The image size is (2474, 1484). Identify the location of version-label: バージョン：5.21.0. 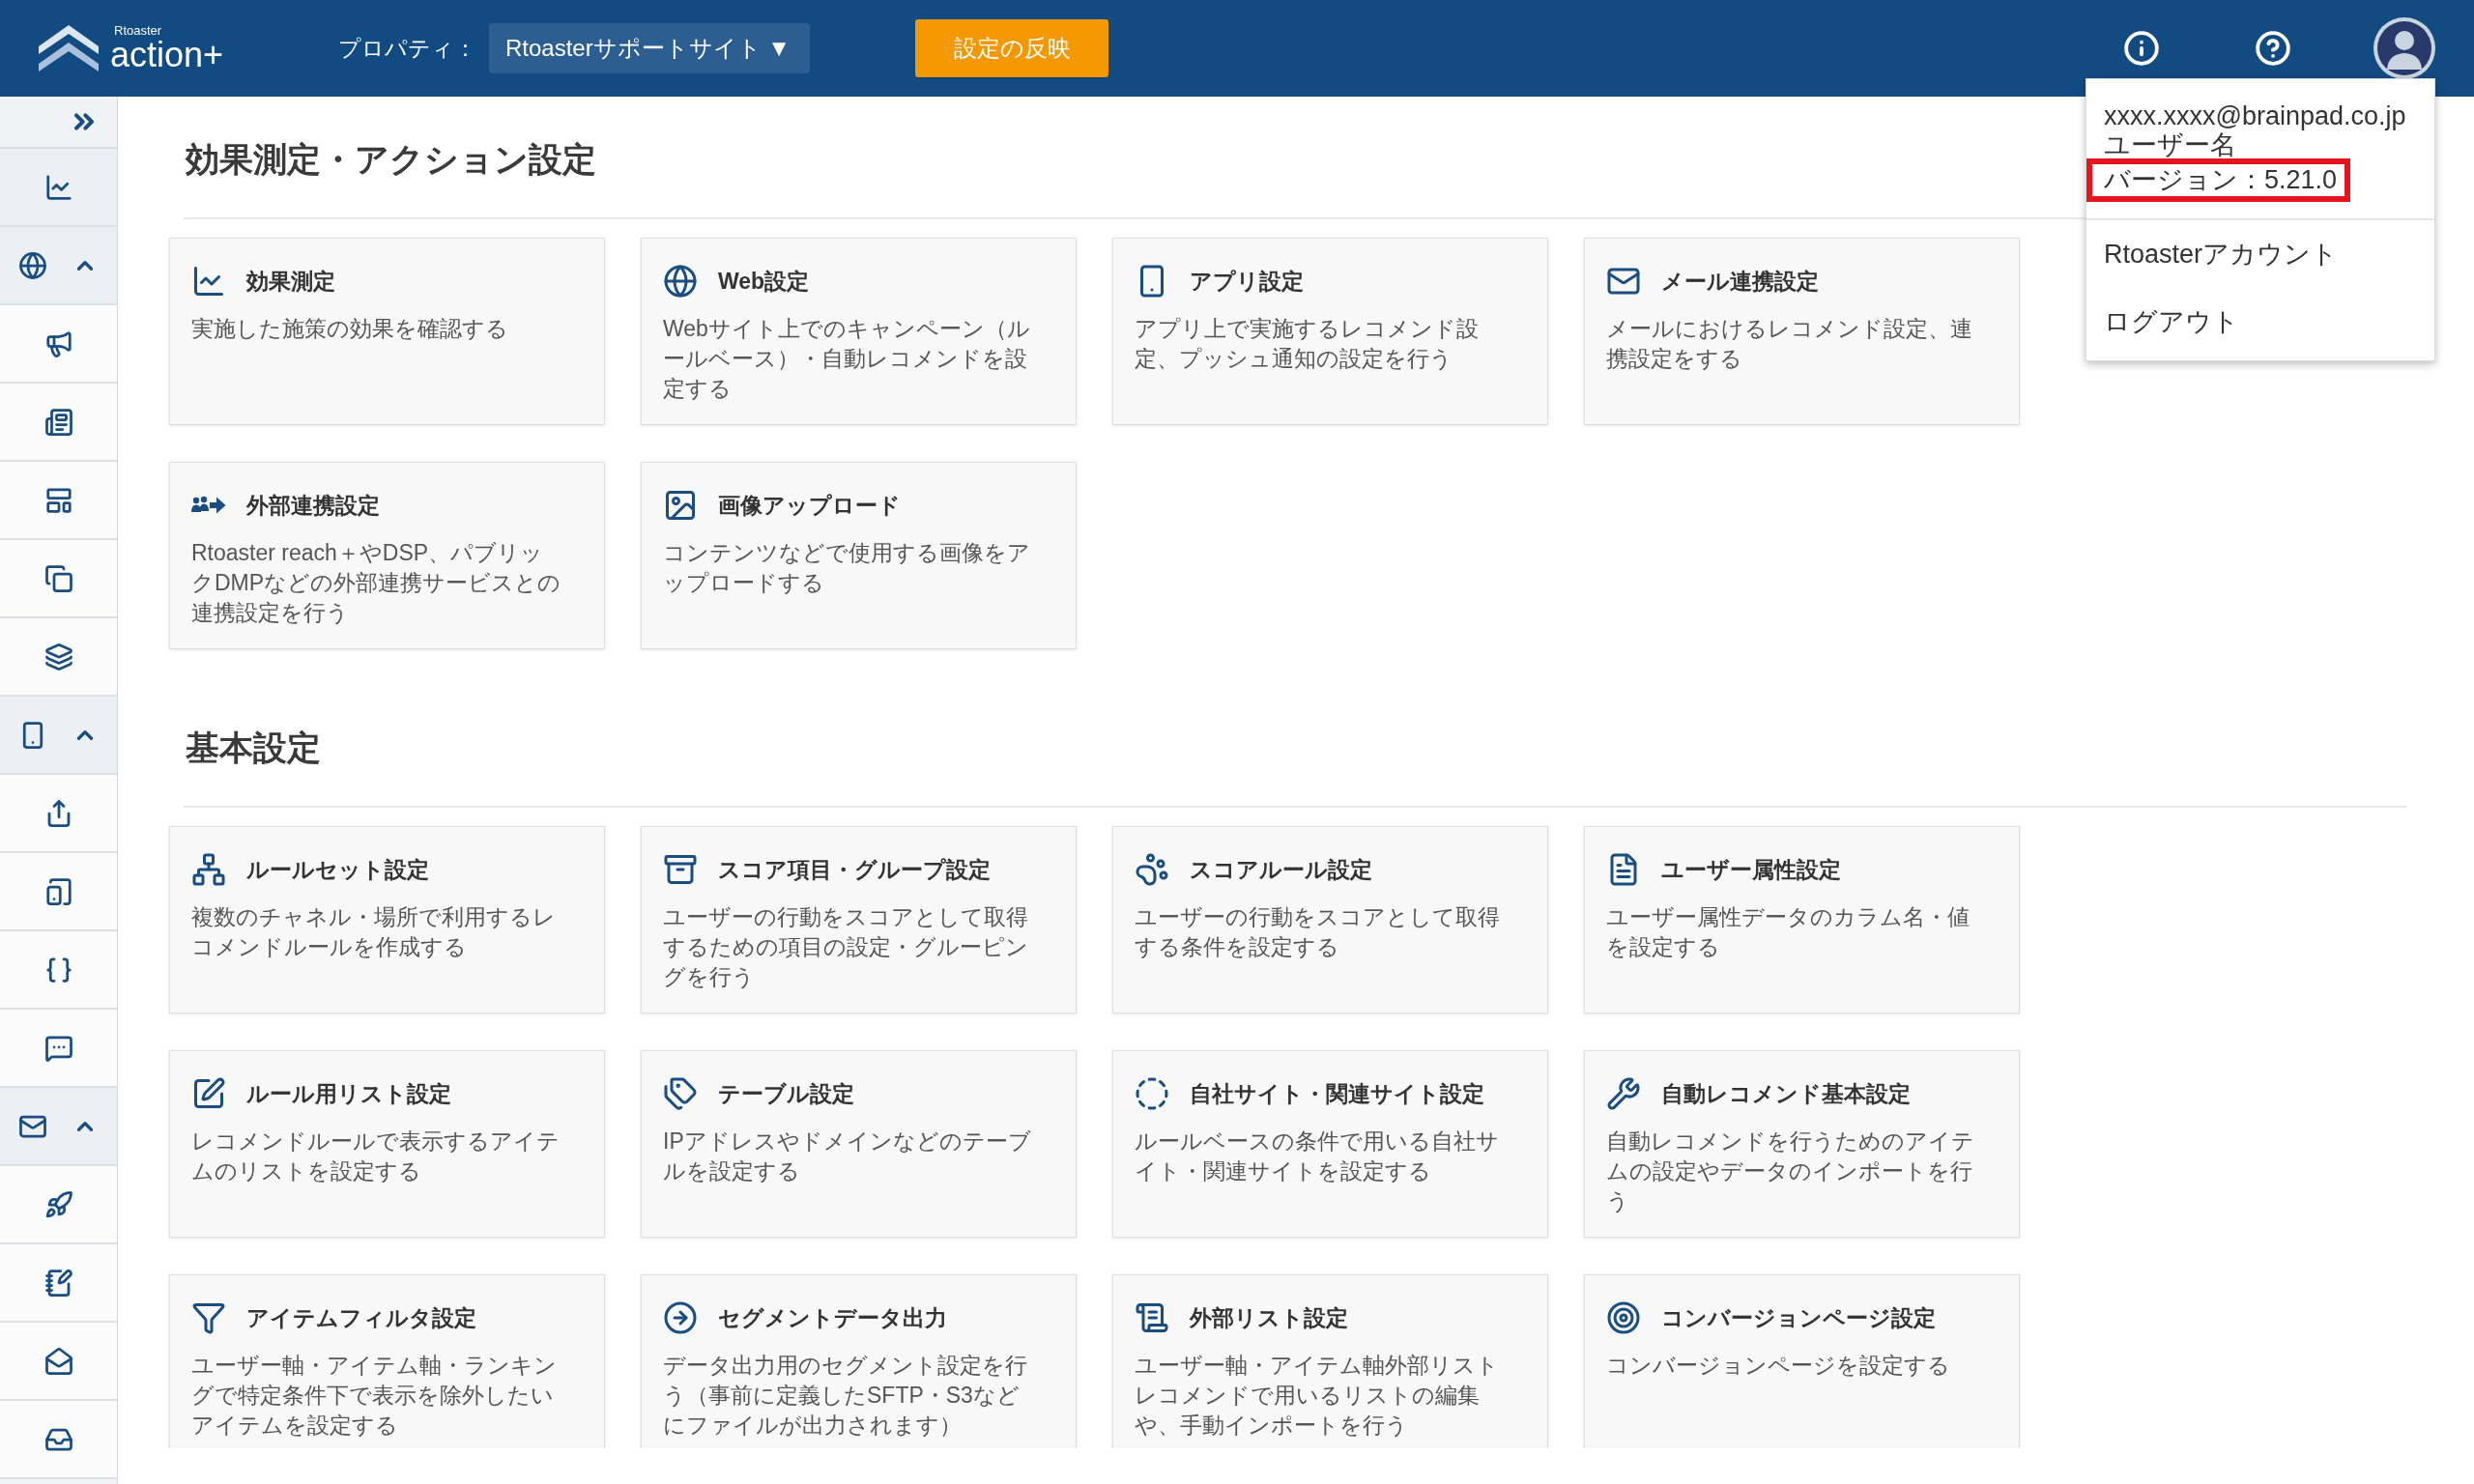
(2219, 180).